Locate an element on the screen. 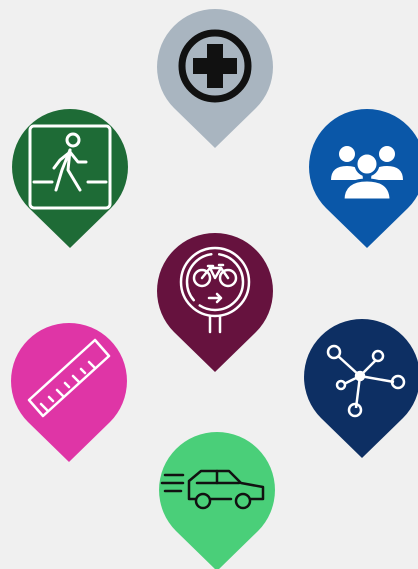 The height and width of the screenshot is (569, 418). pin-traffic is located at coordinates (217, 500).